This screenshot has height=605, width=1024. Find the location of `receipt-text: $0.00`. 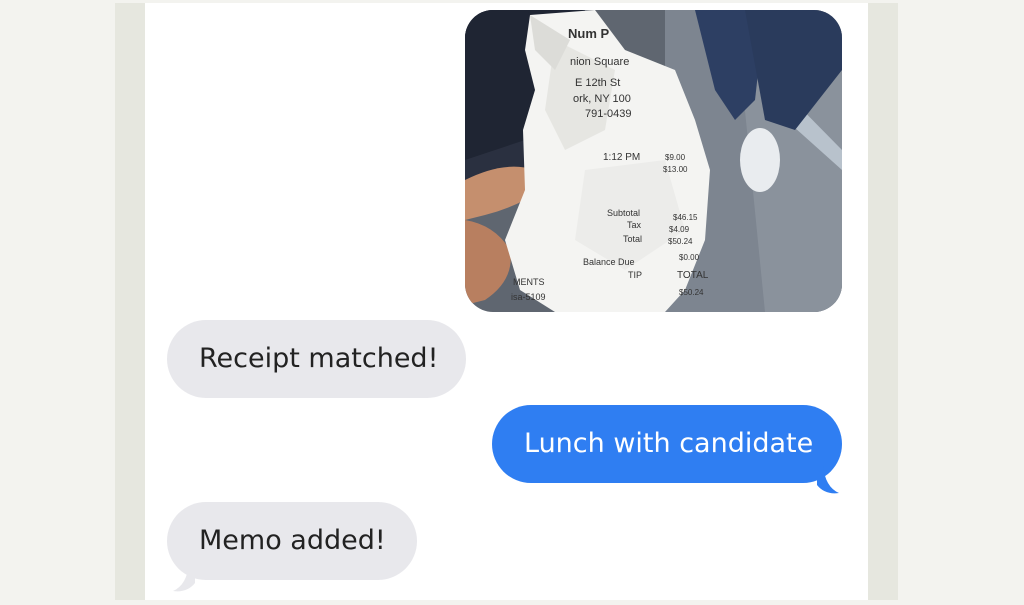

receipt-text: $0.00 is located at coordinates (689, 257).